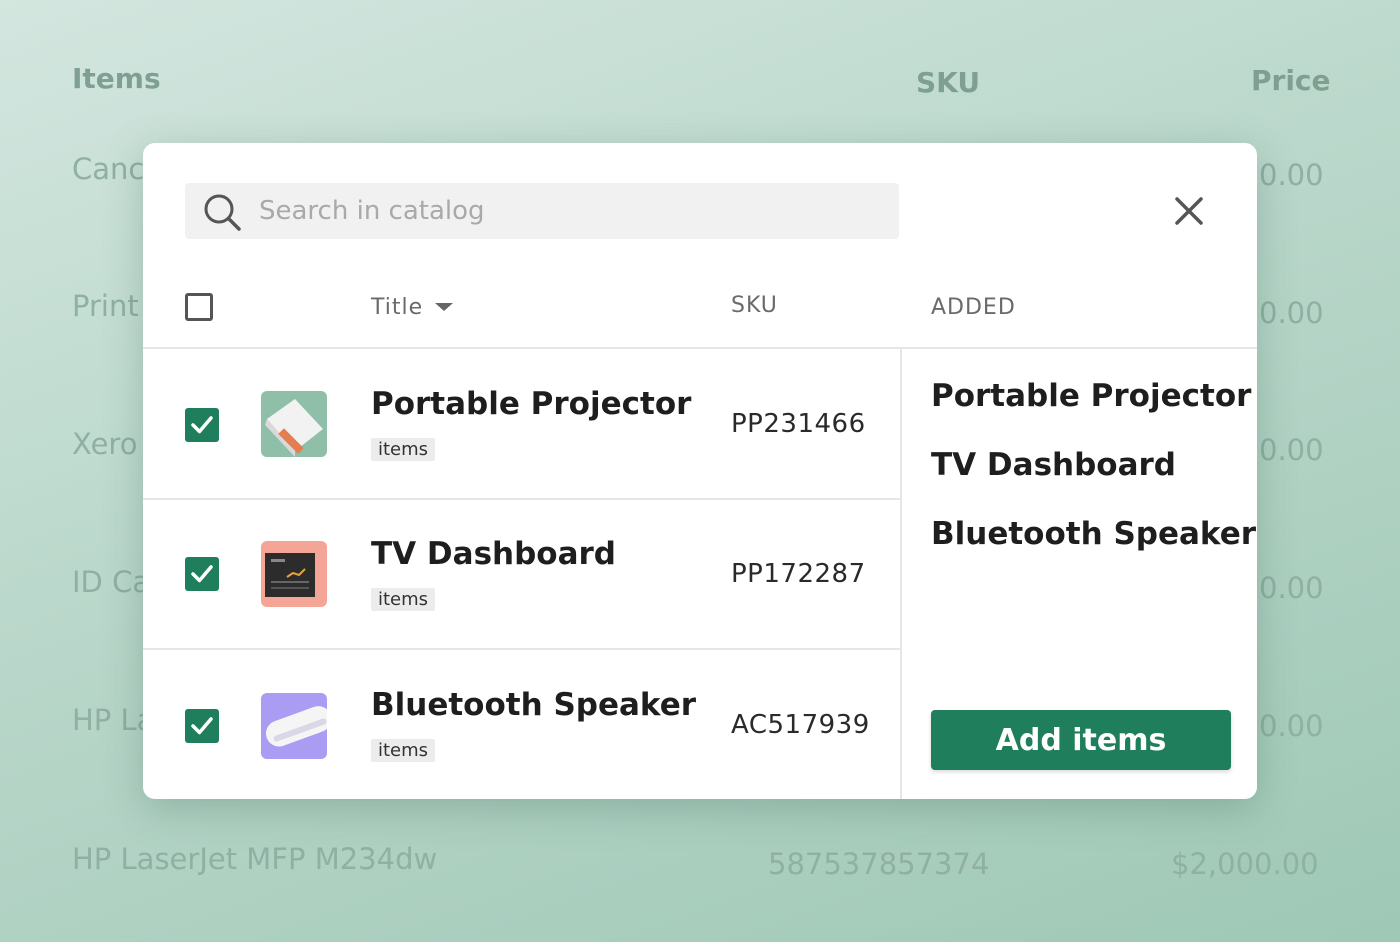 This screenshot has width=1400, height=942. I want to click on bg-row-item: ID Ca, so click(111, 582).